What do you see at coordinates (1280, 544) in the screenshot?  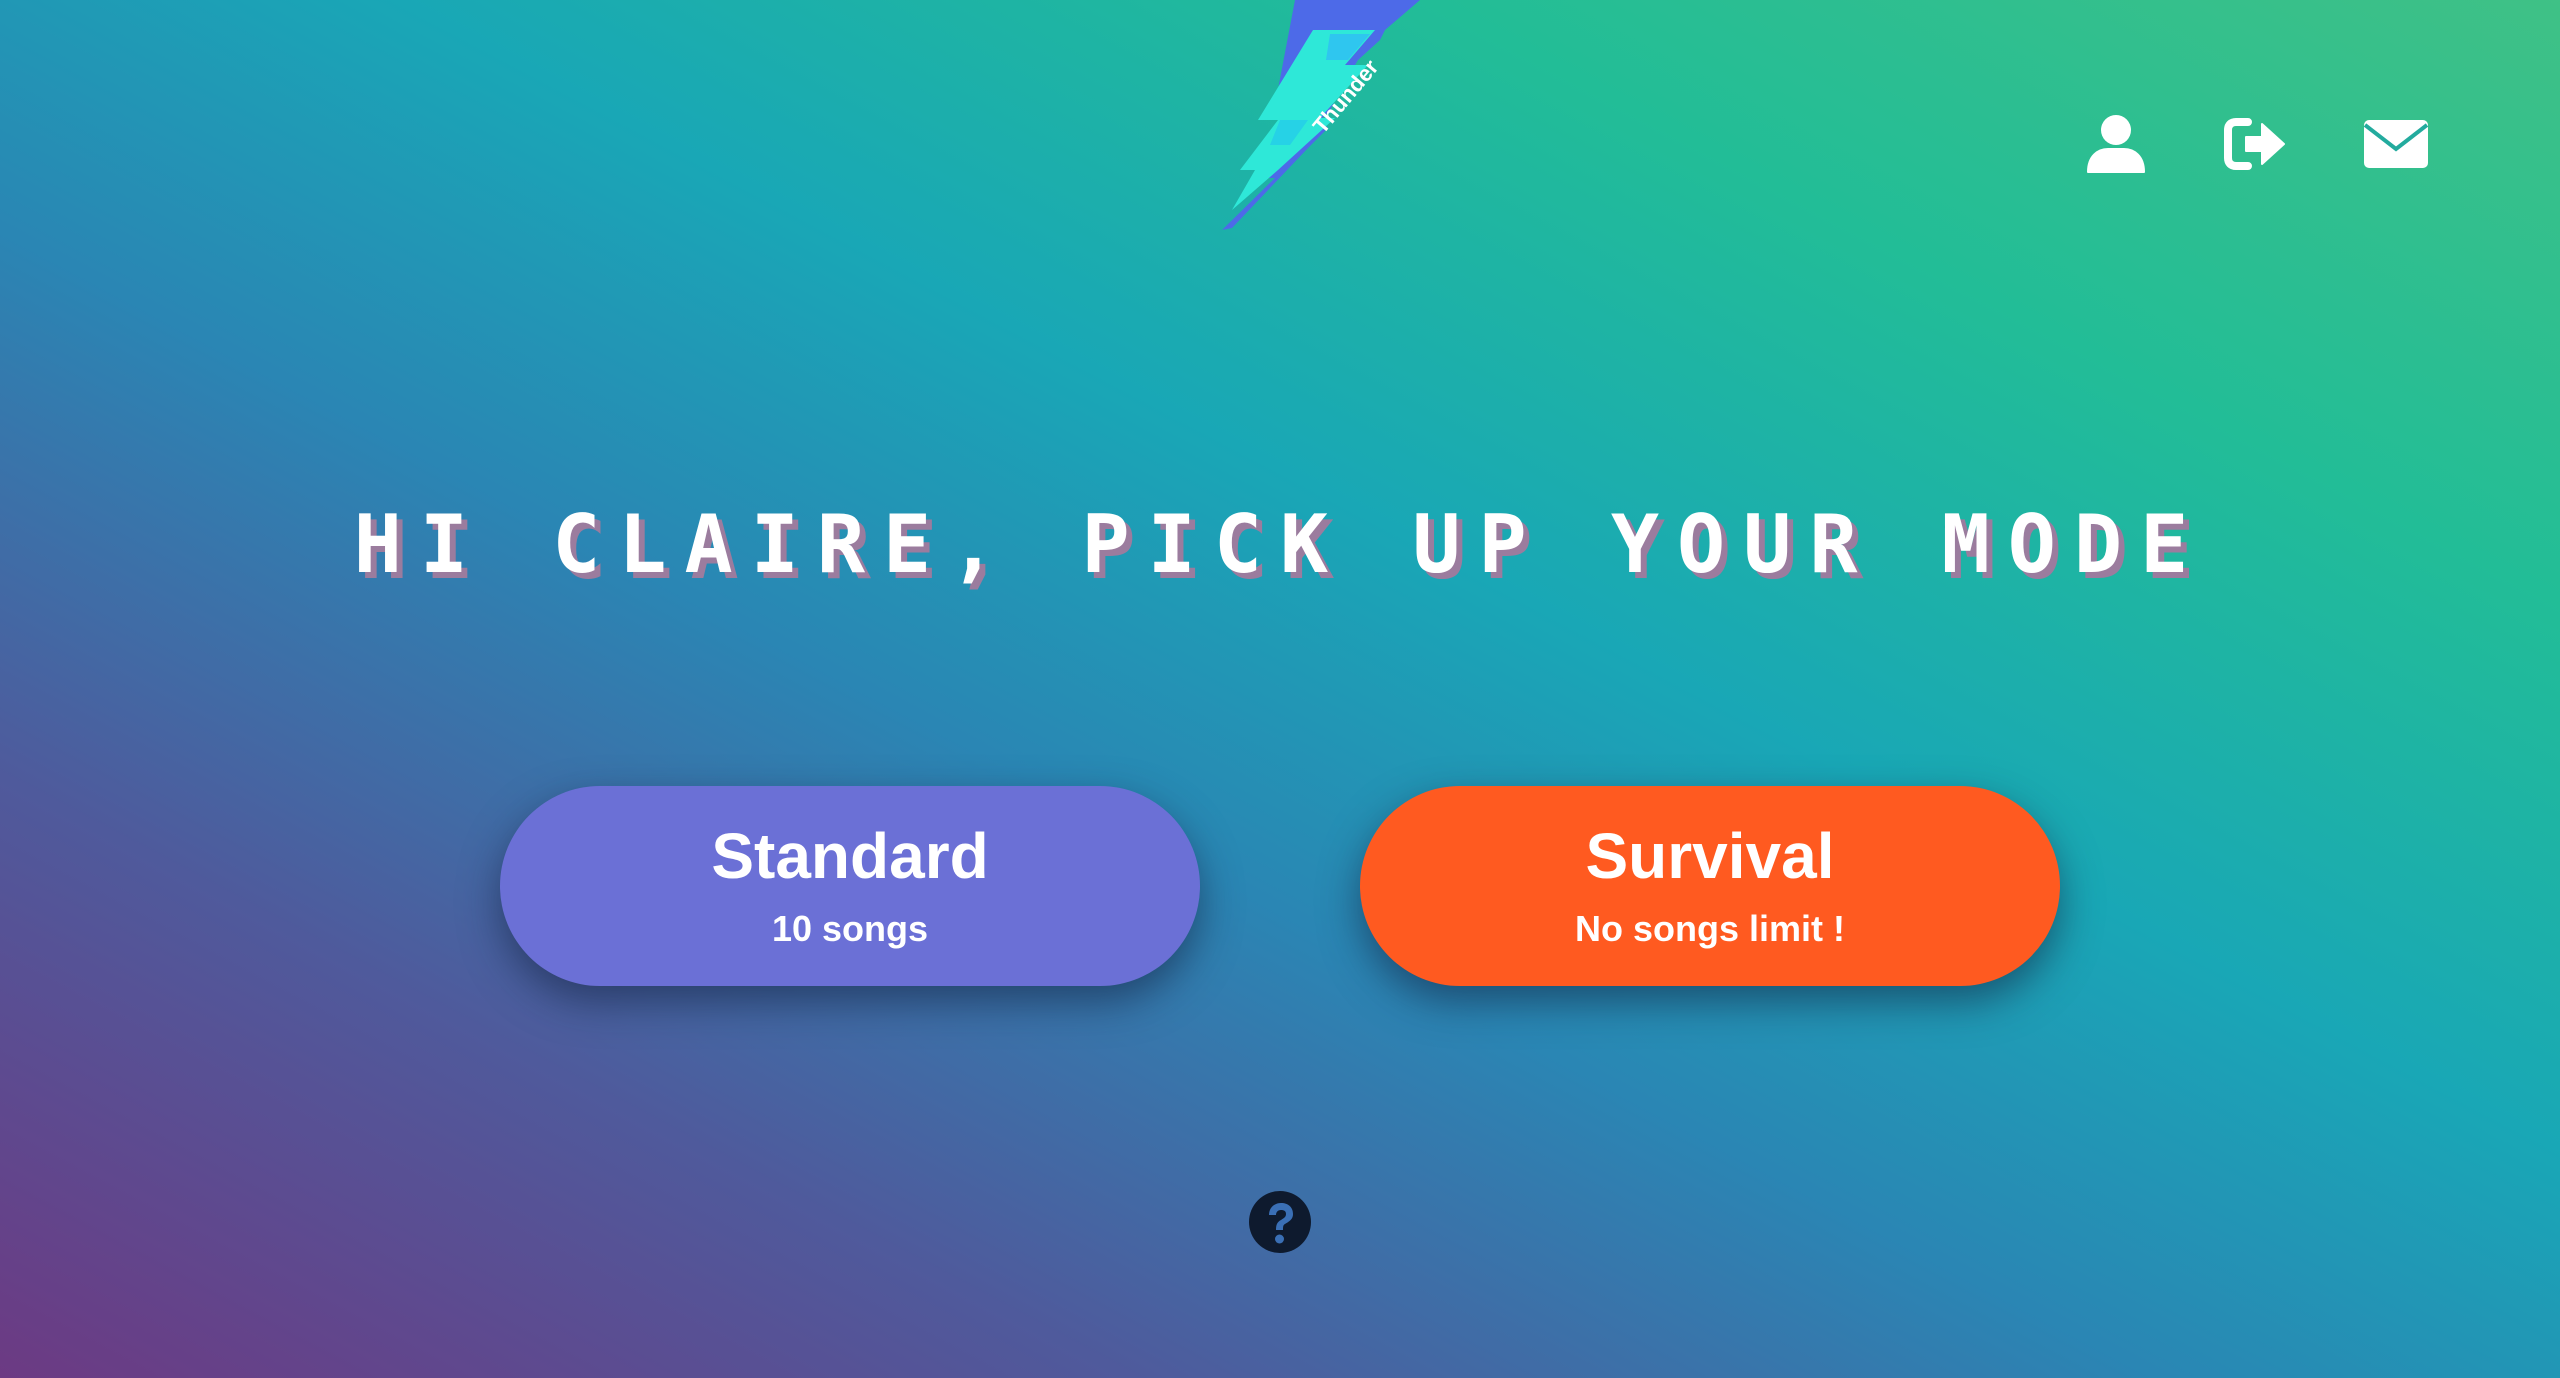 I see `page-title: HI CLAIRE, PICK UP YOUR MODE` at bounding box center [1280, 544].